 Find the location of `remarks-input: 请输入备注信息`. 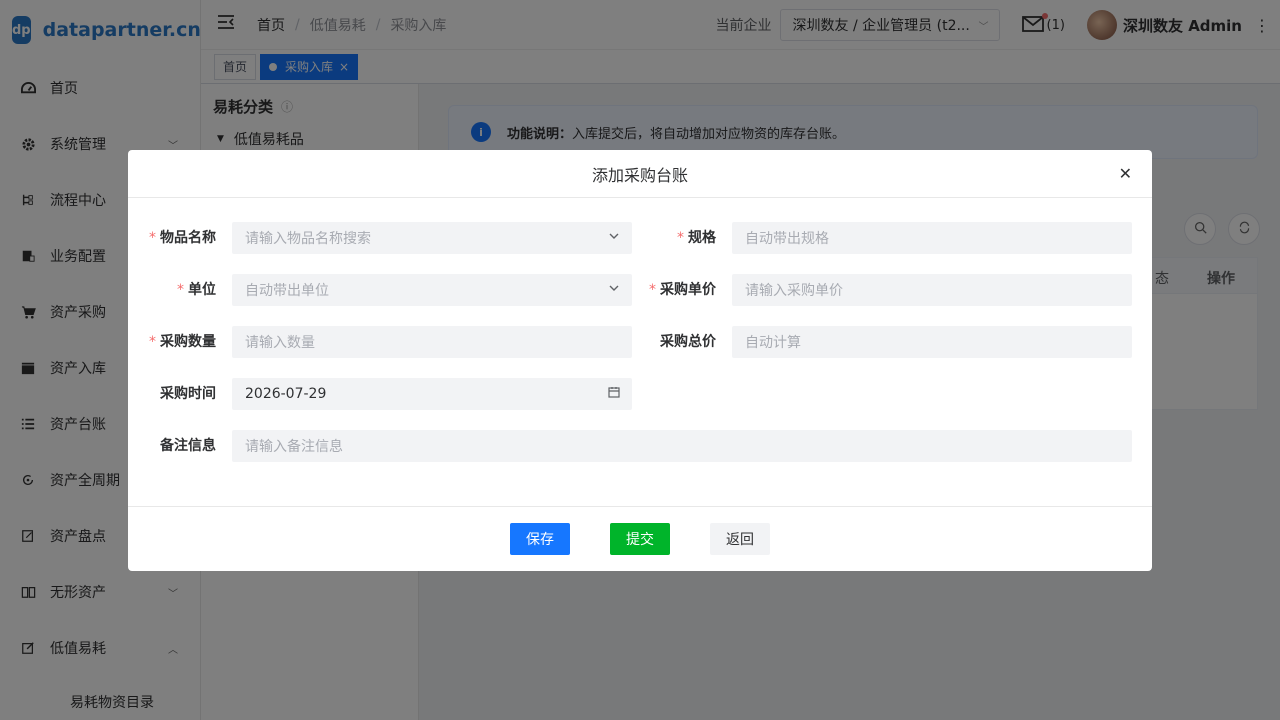

remarks-input: 请输入备注信息 is located at coordinates (682, 446).